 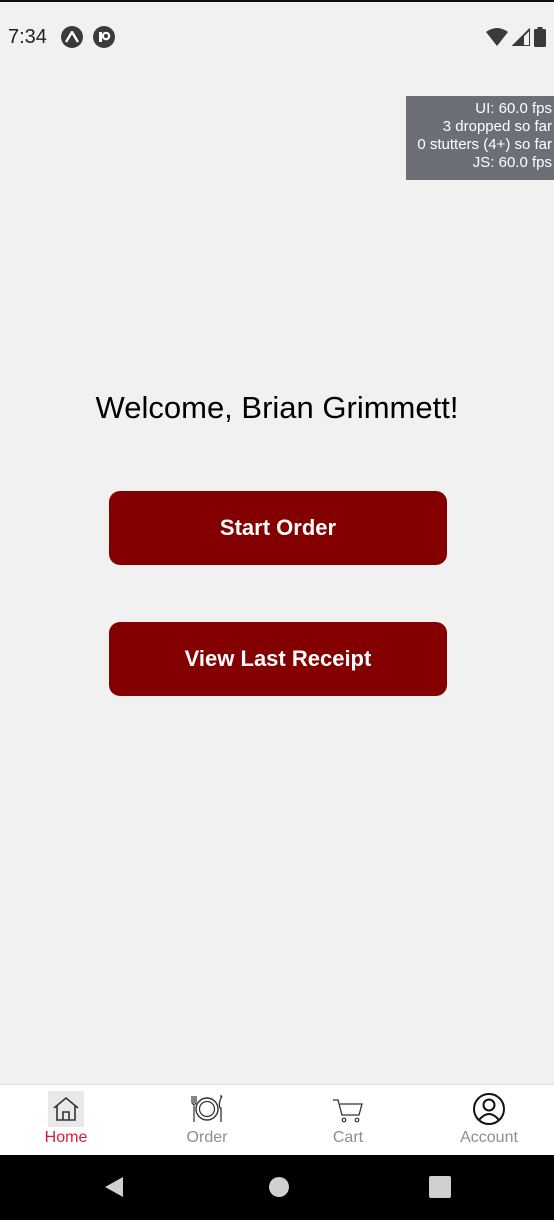 I want to click on tab-home: Home, so click(x=66, y=1120).